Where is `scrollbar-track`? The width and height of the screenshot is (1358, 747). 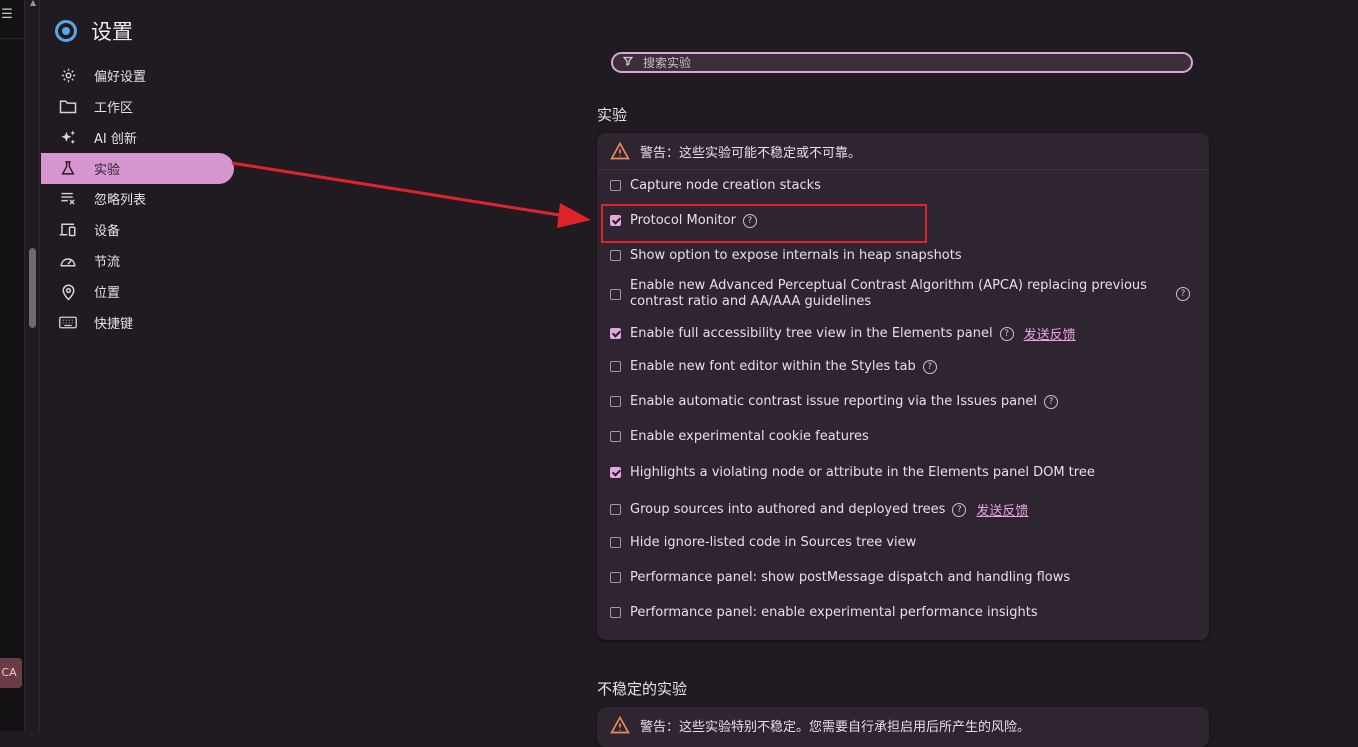
scrollbar-track is located at coordinates (33, 365).